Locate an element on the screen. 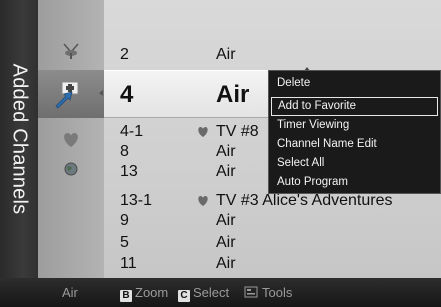 The width and height of the screenshot is (441, 307). bottom-help-bar: Air B Zoom C Select Tools is located at coordinates (220, 292).